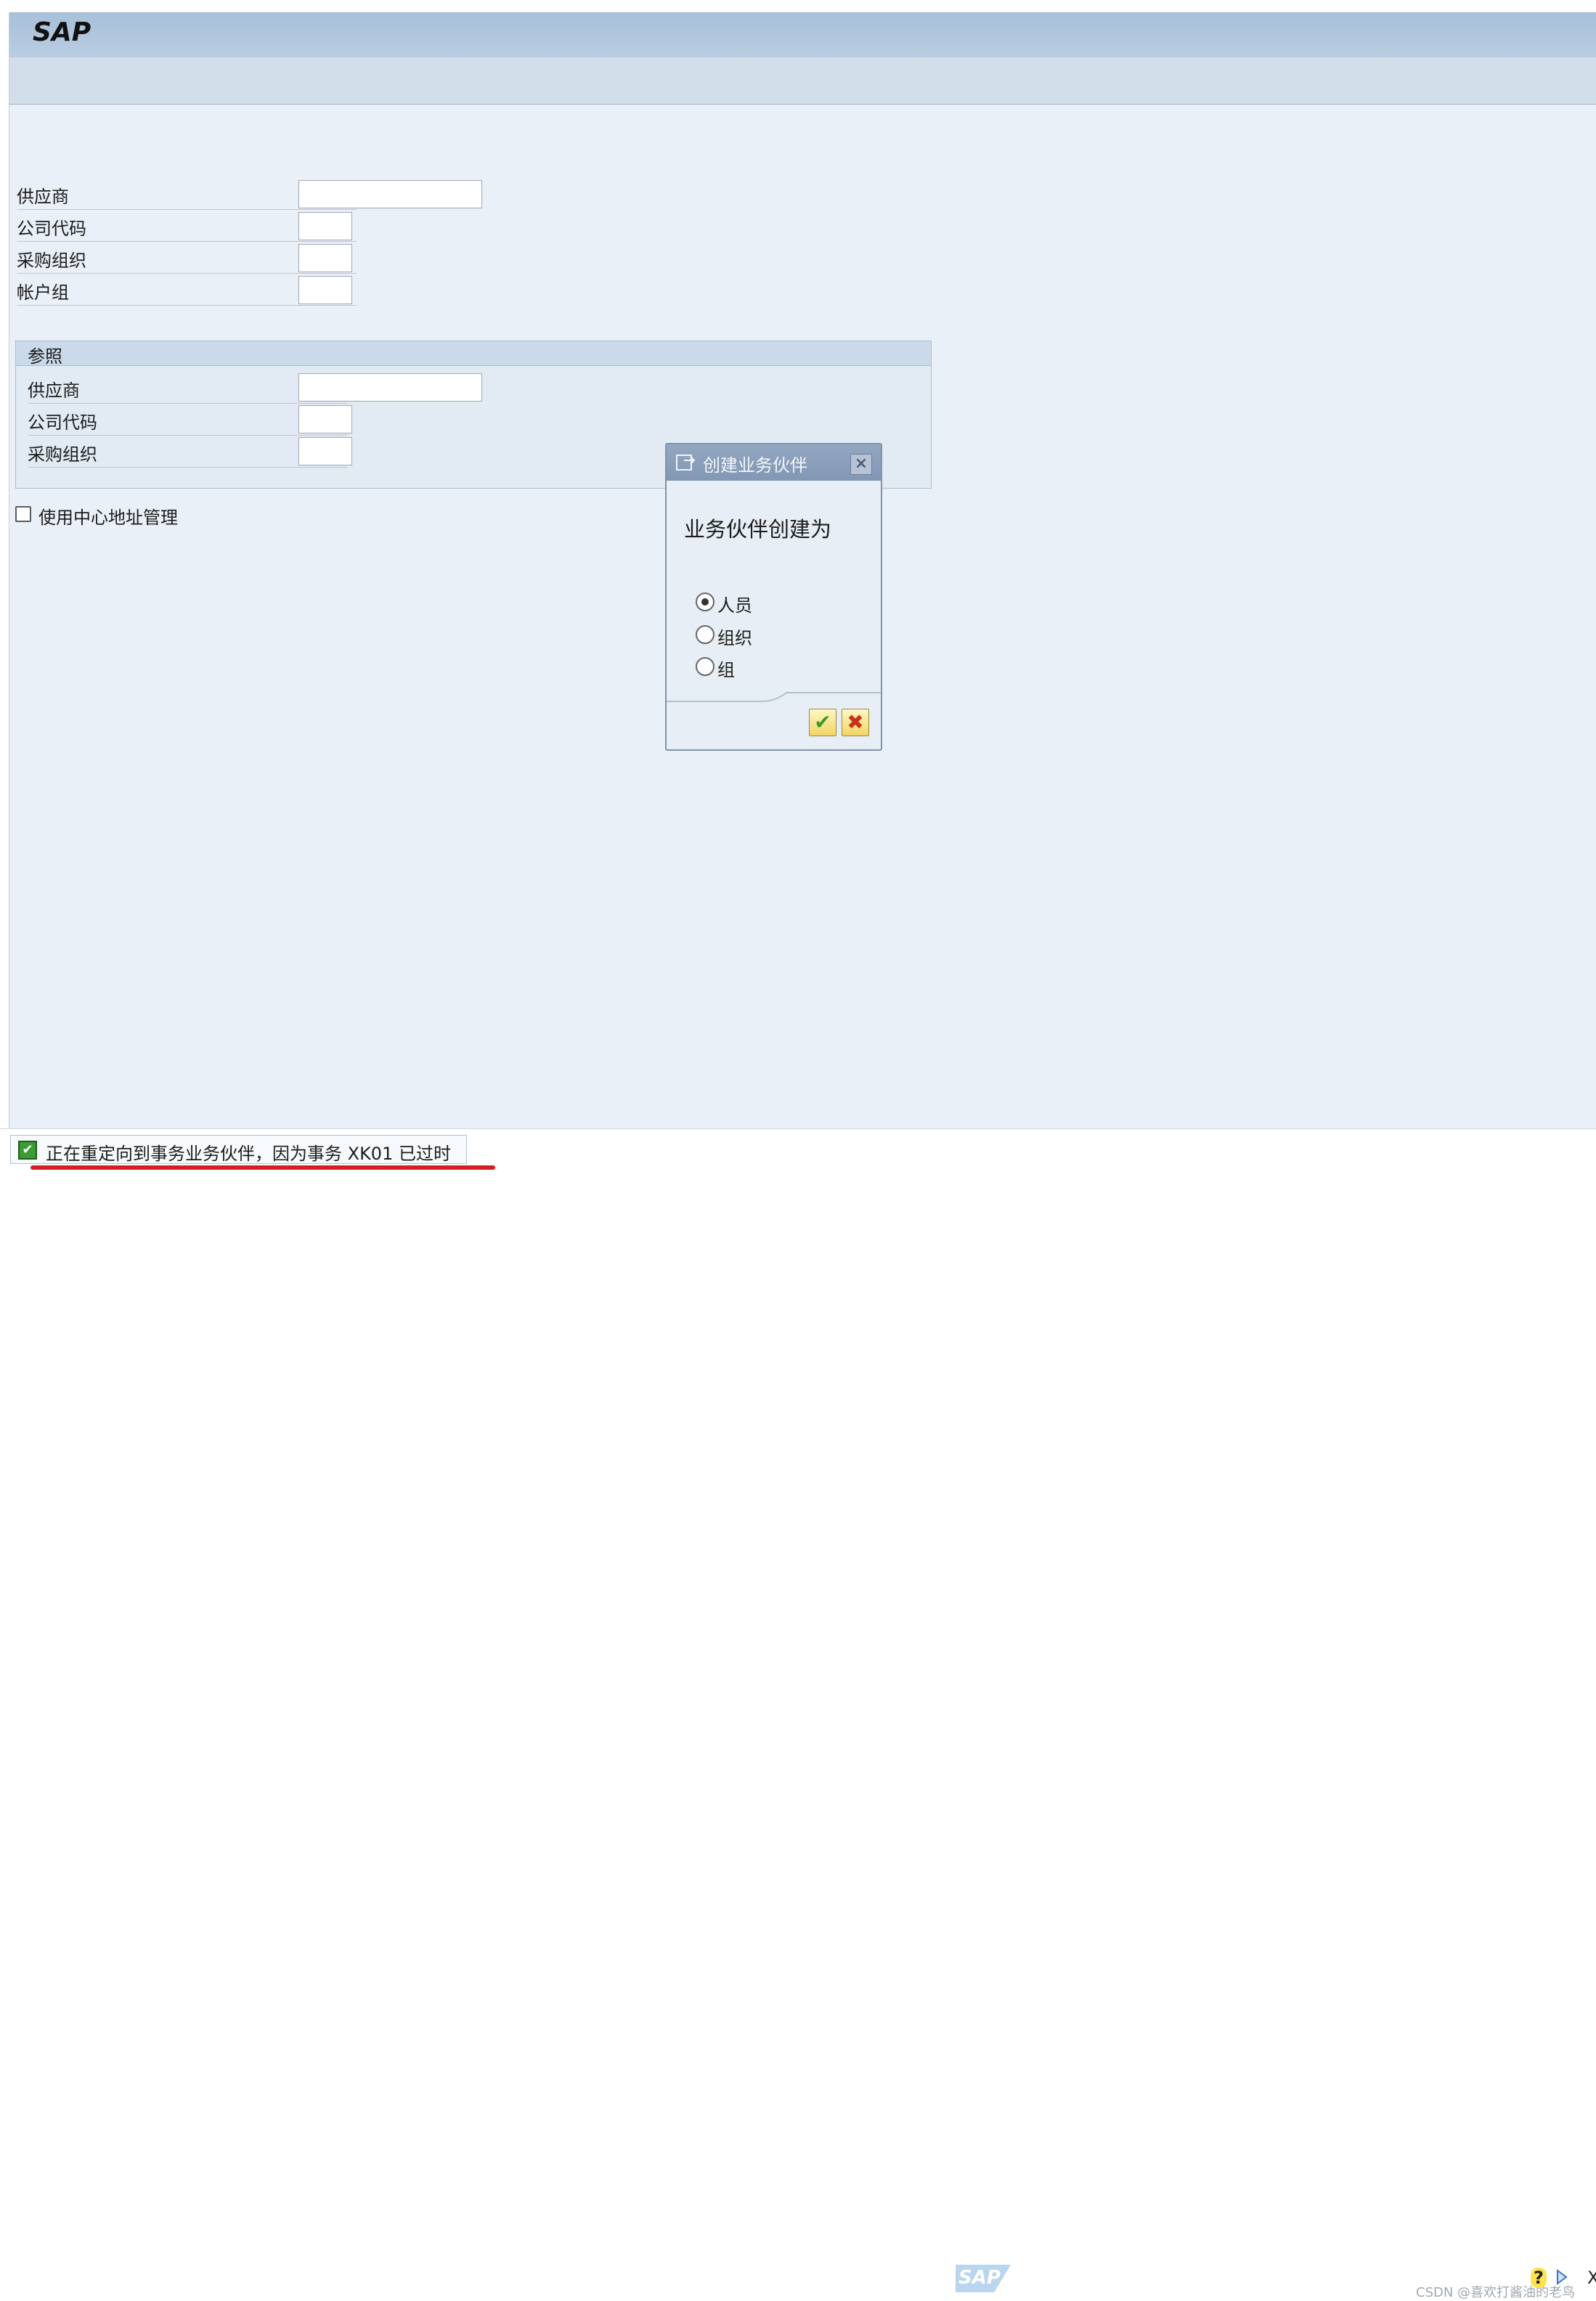 This screenshot has height=2301, width=1596. I want to click on vendor-input, so click(390, 194).